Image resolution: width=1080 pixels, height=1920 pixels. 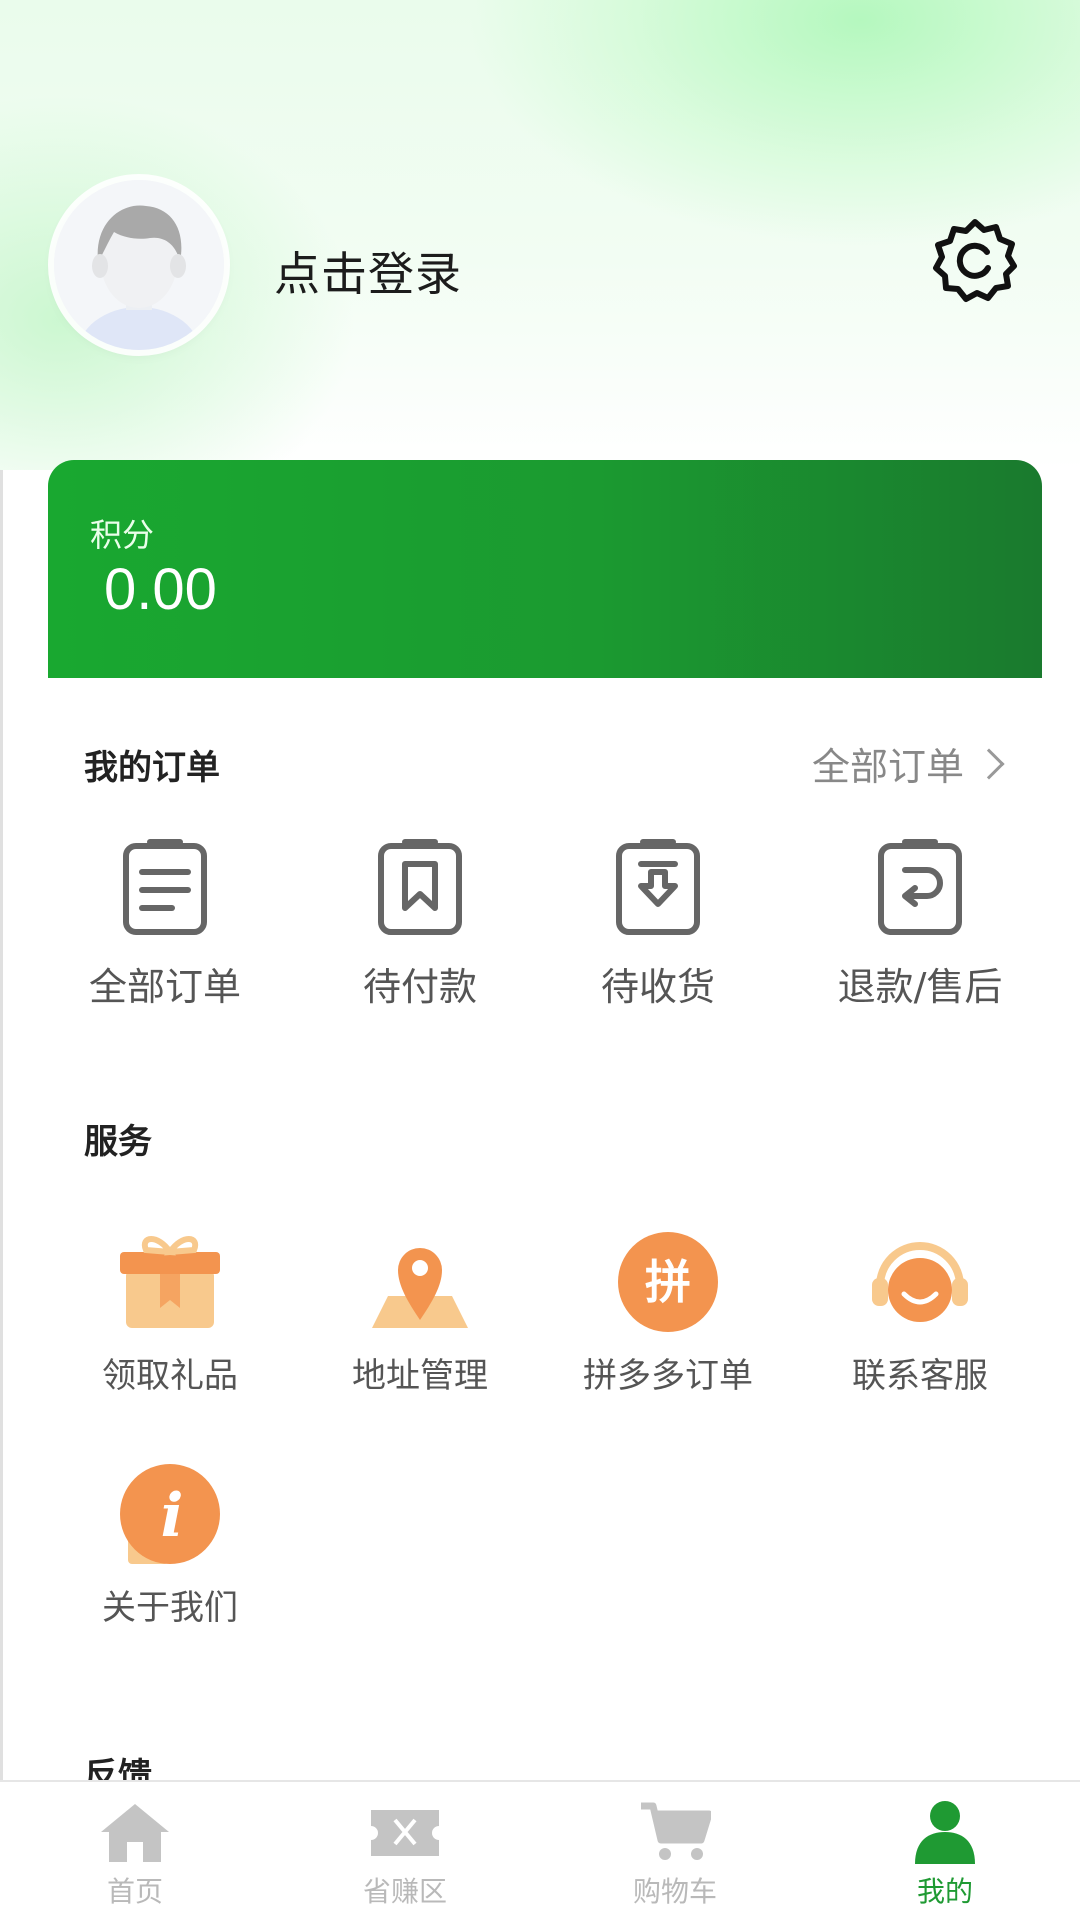 I want to click on order-all-button: 全部订单, so click(x=165, y=923).